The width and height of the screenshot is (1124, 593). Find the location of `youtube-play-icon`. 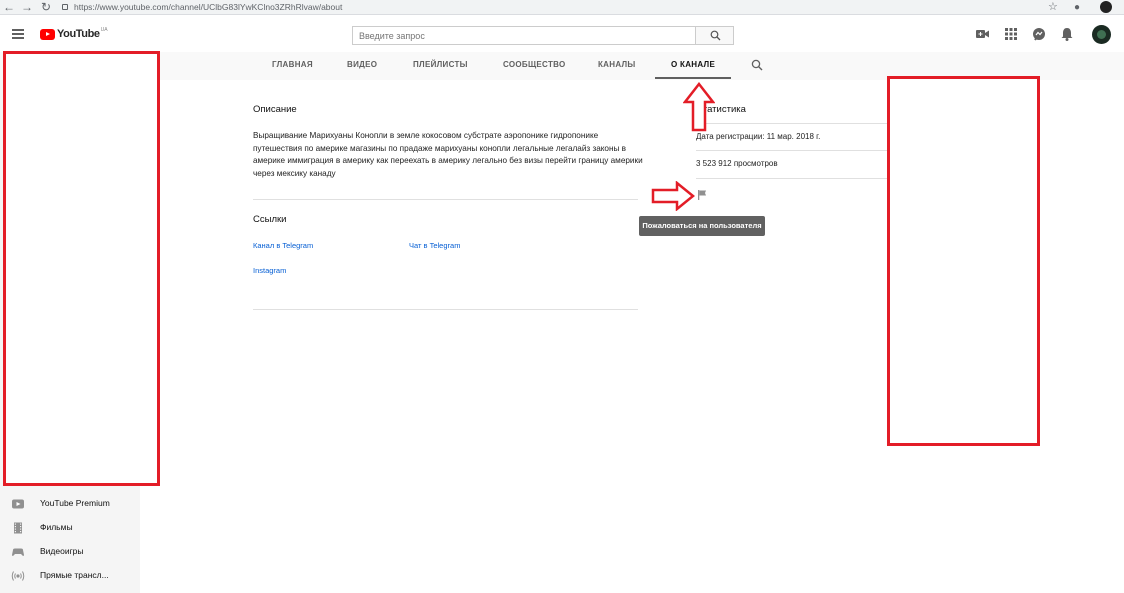

youtube-play-icon is located at coordinates (47, 34).